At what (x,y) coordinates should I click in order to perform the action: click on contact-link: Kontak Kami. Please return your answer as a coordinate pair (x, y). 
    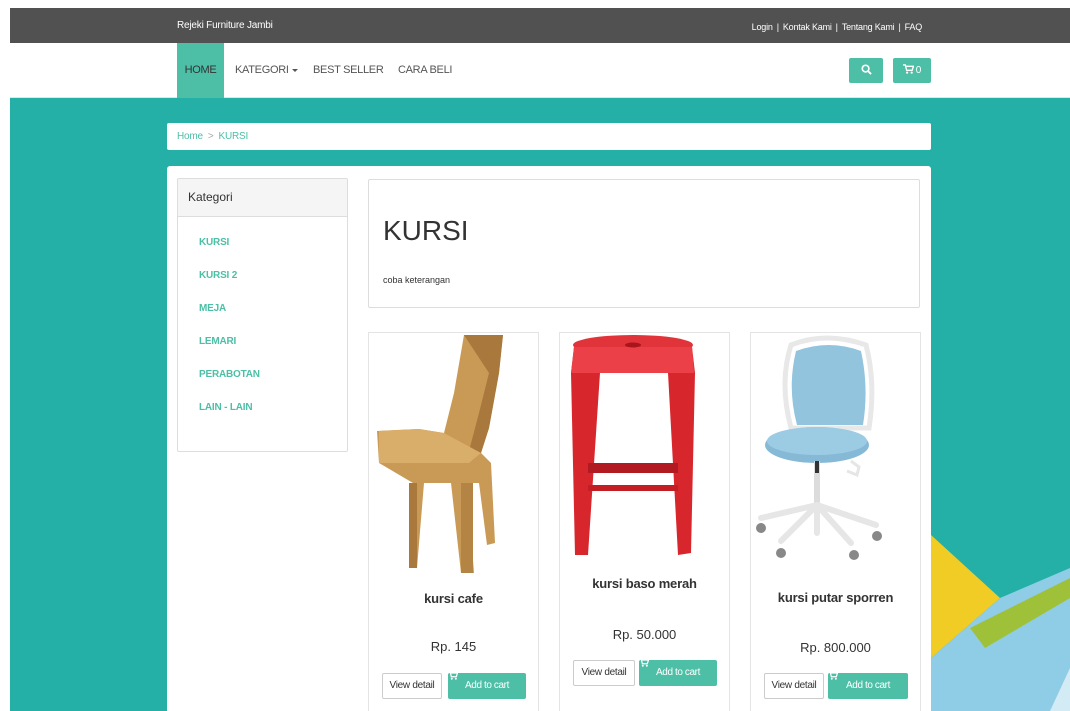
    Looking at the image, I should click on (807, 27).